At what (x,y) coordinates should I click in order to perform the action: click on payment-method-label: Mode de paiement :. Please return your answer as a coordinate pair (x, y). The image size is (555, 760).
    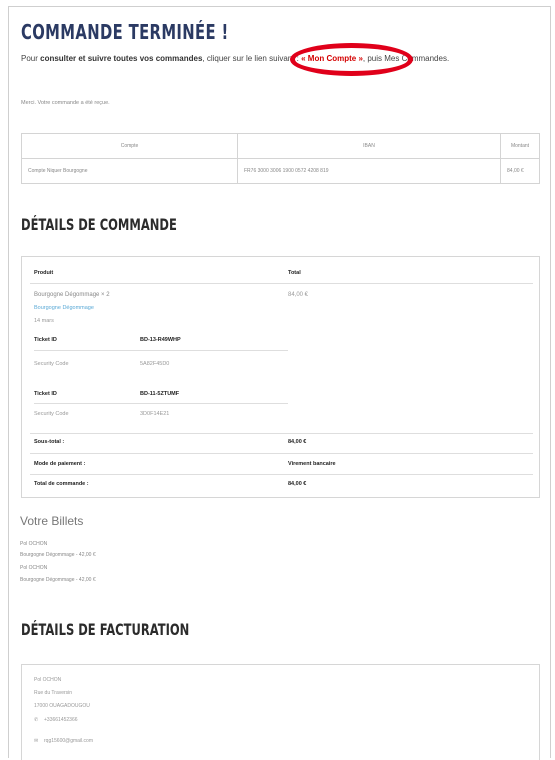
    Looking at the image, I should click on (60, 464).